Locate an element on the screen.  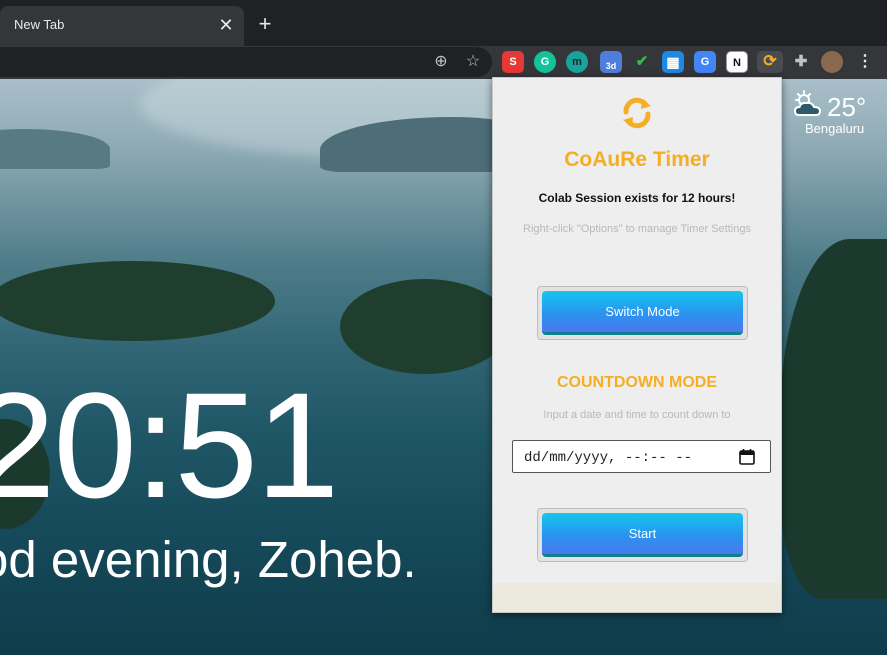
new-tab-button: + is located at coordinates (265, 24).